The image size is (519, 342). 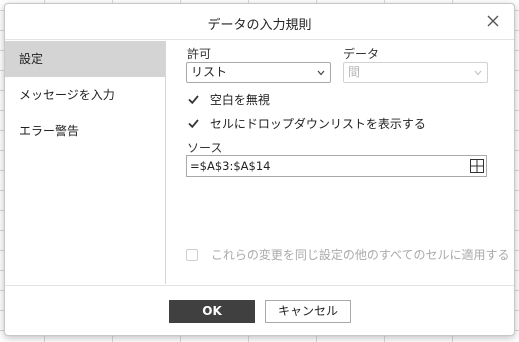 What do you see at coordinates (67, 95) in the screenshot?
I see `sidebar-item-label: メッセージを入力` at bounding box center [67, 95].